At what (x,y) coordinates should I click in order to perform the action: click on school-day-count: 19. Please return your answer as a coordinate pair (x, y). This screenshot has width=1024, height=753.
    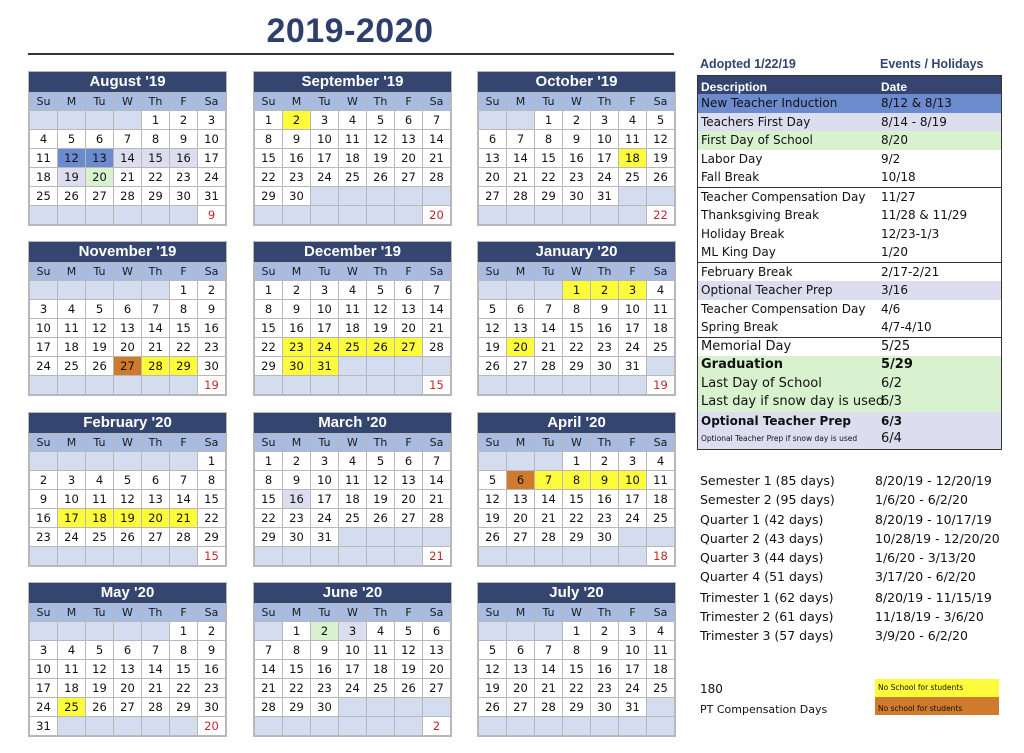
    Looking at the image, I should click on (211, 385).